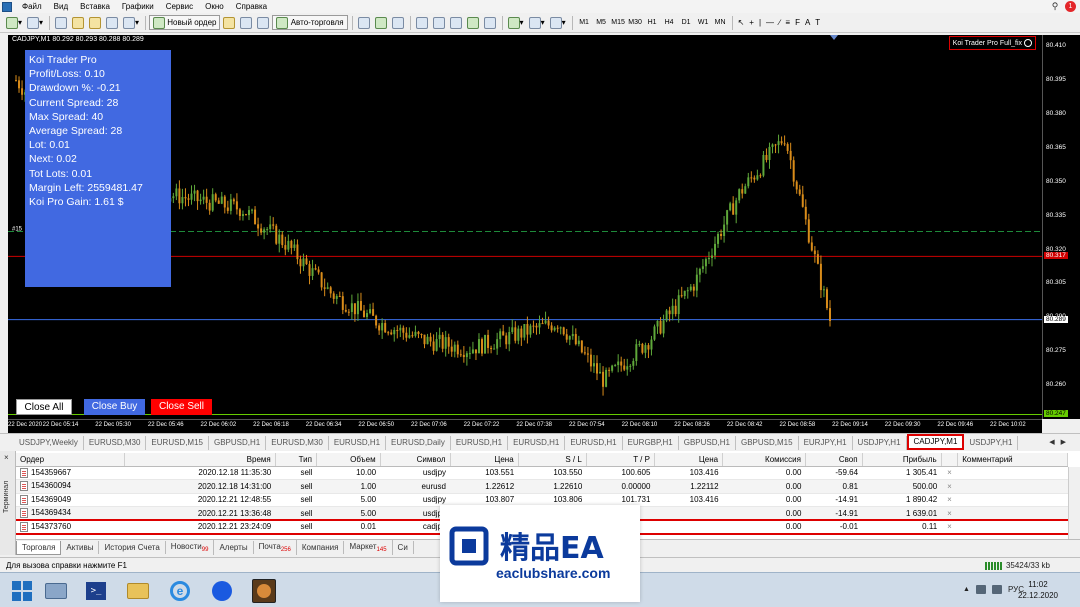 Image resolution: width=1080 pixels, height=607 pixels. What do you see at coordinates (22, 591) in the screenshot?
I see `start-button` at bounding box center [22, 591].